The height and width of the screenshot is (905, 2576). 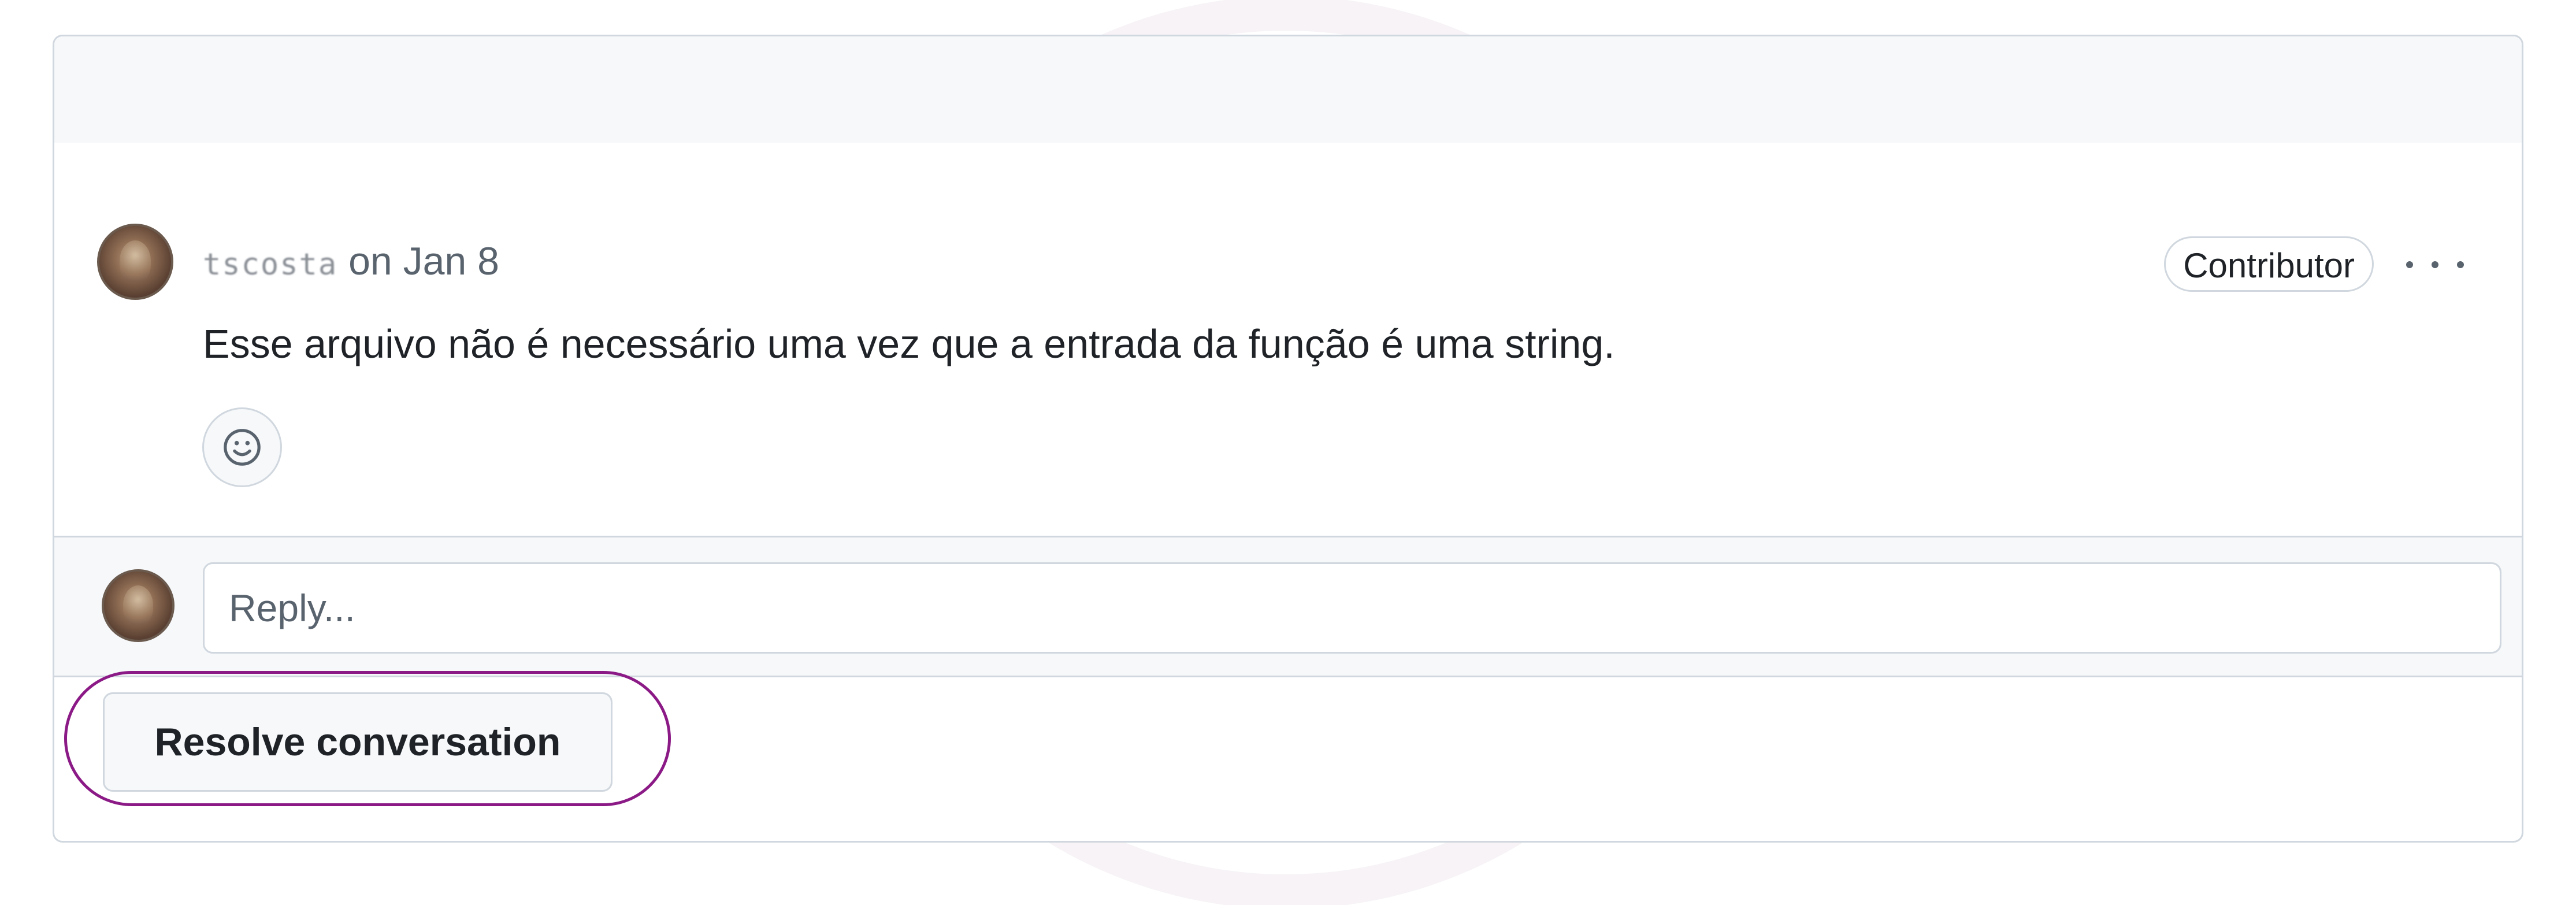 I want to click on comment-date: on Jan 8, so click(x=424, y=261).